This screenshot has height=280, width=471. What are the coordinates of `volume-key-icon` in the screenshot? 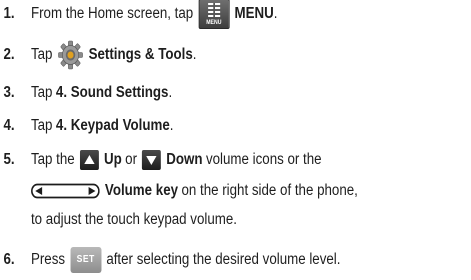 It's located at (65, 191).